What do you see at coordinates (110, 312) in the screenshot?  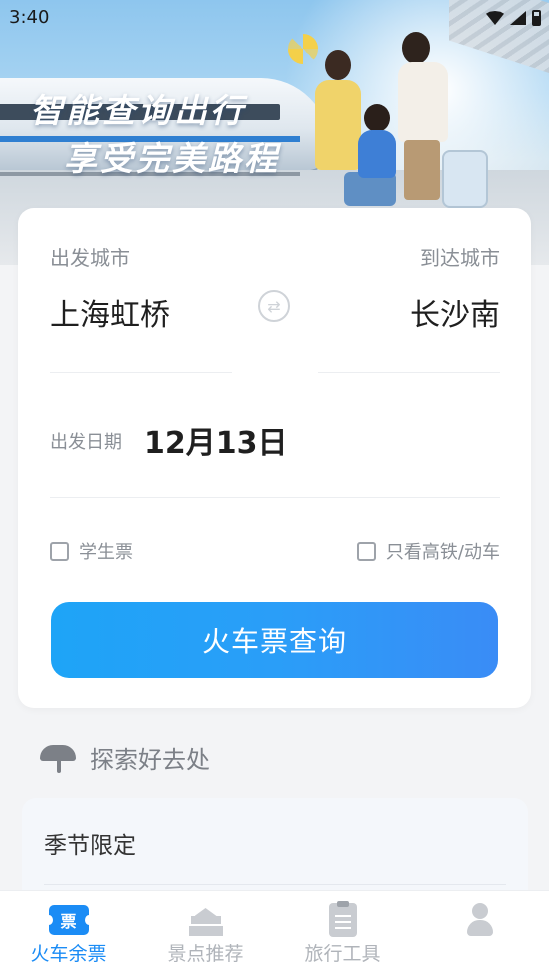 I see `departure-city: 上海虹桥` at bounding box center [110, 312].